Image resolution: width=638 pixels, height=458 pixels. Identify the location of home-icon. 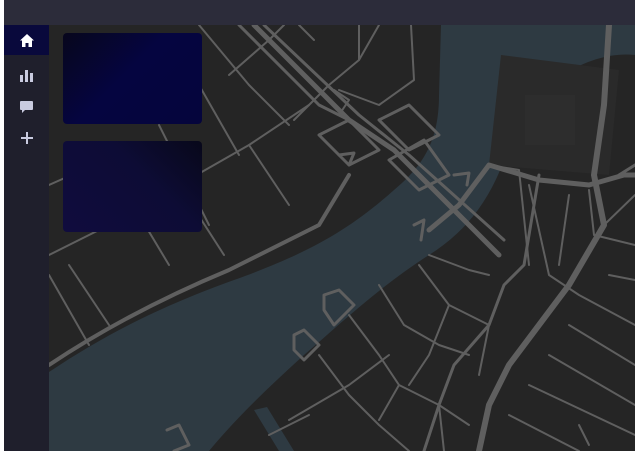
(26, 40).